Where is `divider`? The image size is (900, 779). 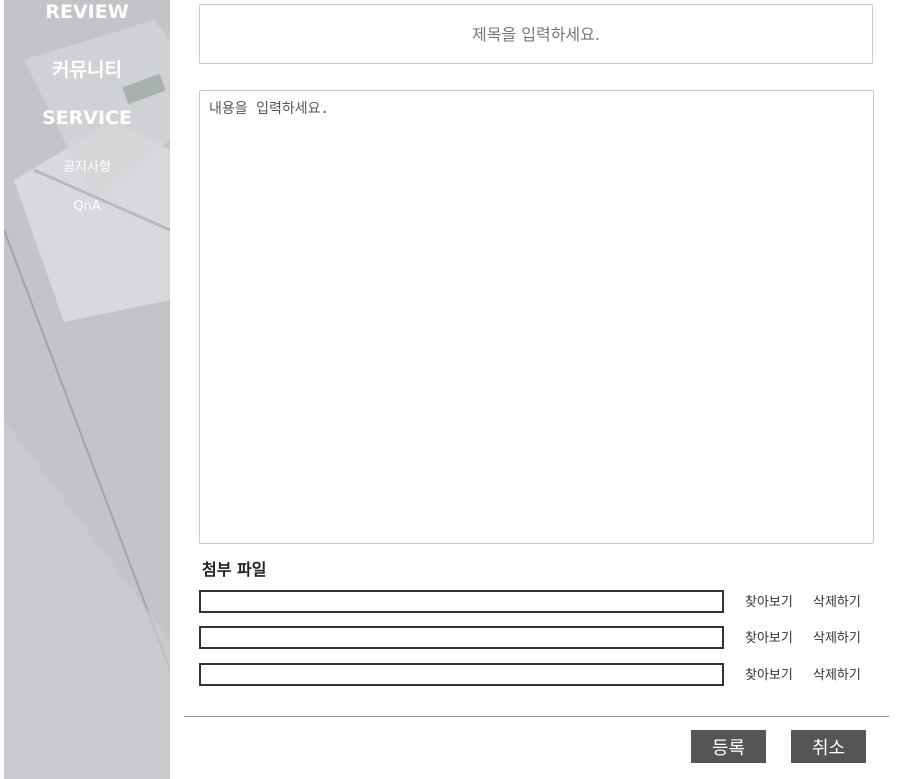
divider is located at coordinates (536, 716).